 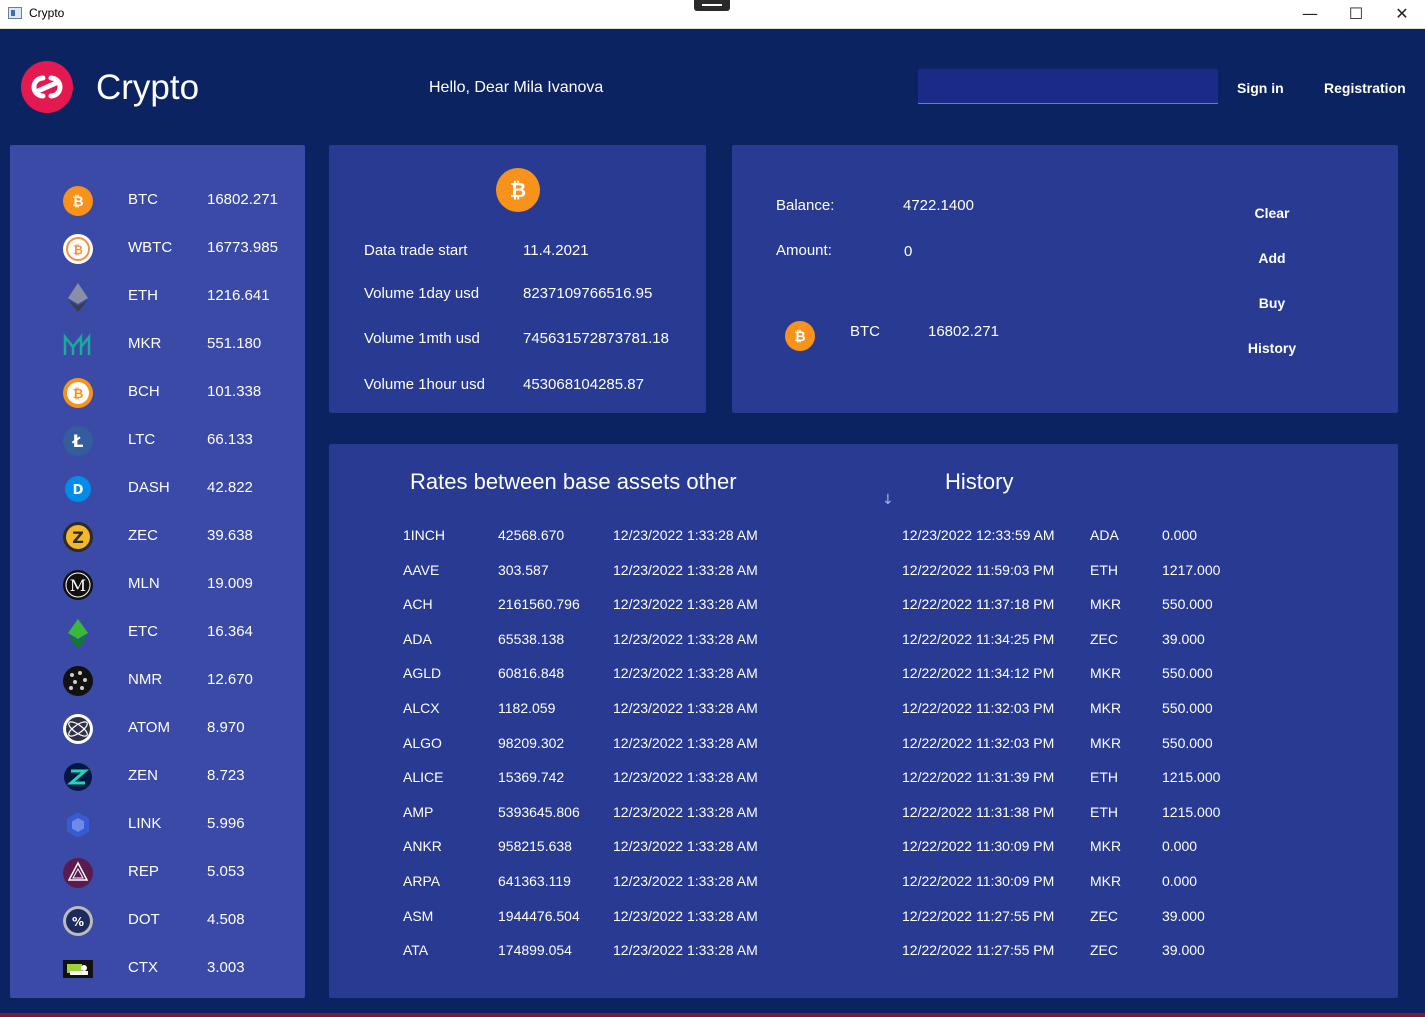 What do you see at coordinates (865, 331) in the screenshot?
I see `selected-coin-symbol: BTC` at bounding box center [865, 331].